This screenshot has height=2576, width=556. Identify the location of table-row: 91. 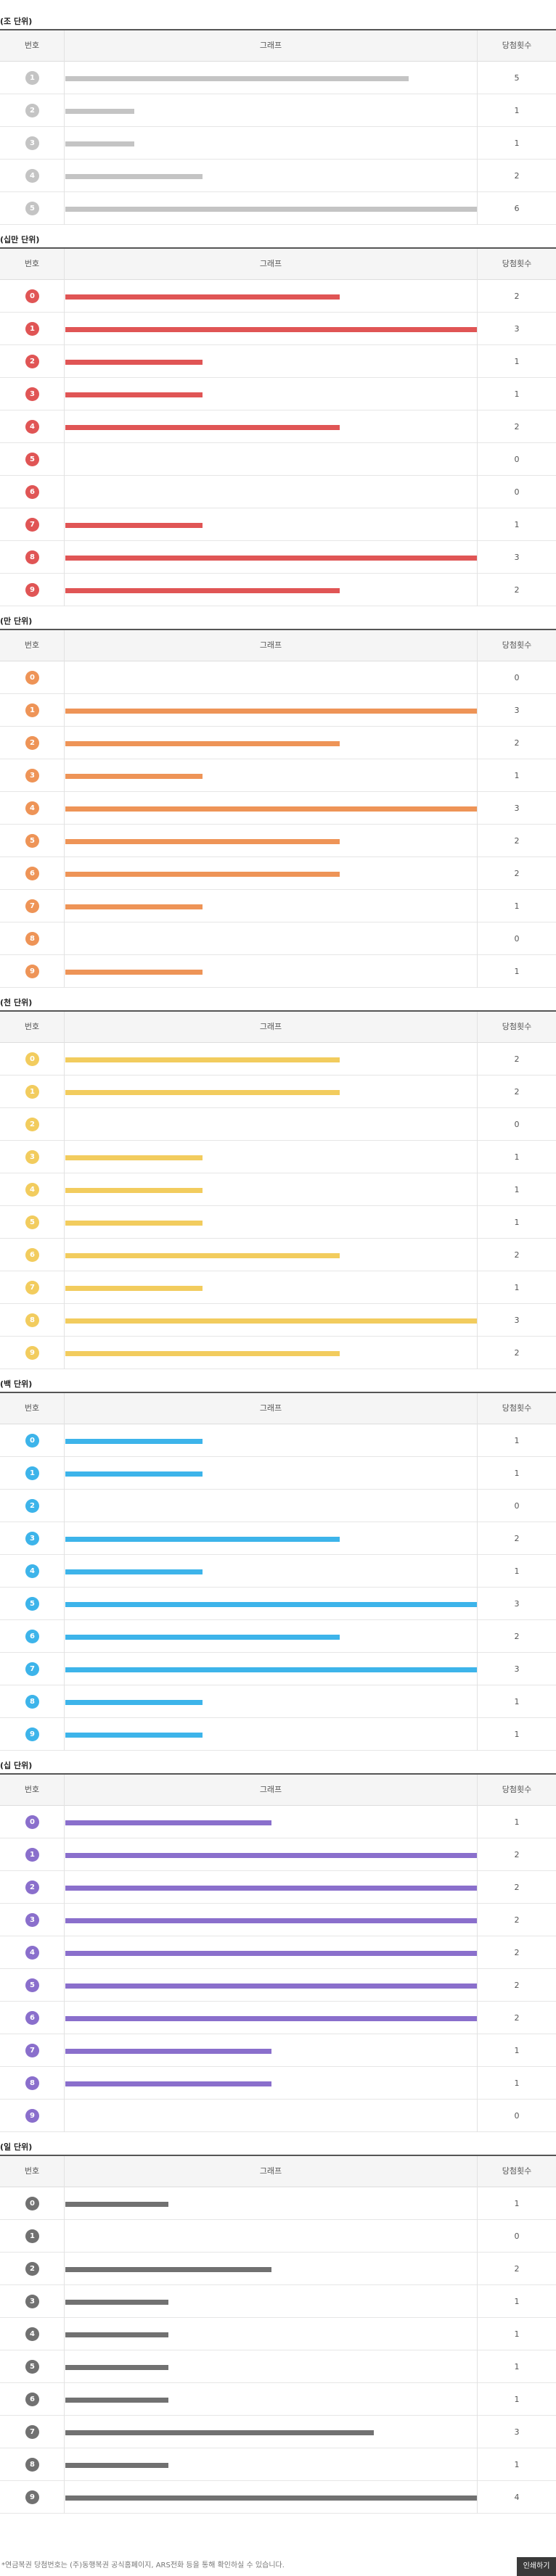
(278, 971).